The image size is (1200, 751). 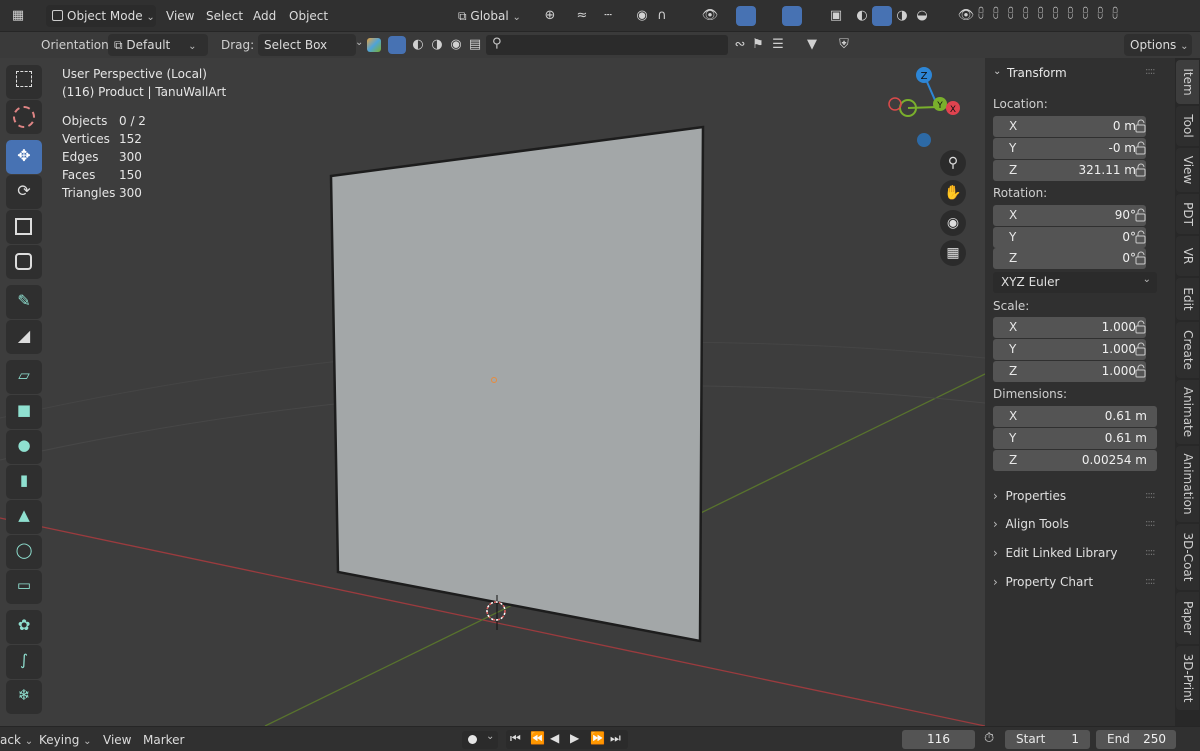 What do you see at coordinates (1187, 618) in the screenshot?
I see `tab-paper: Paper` at bounding box center [1187, 618].